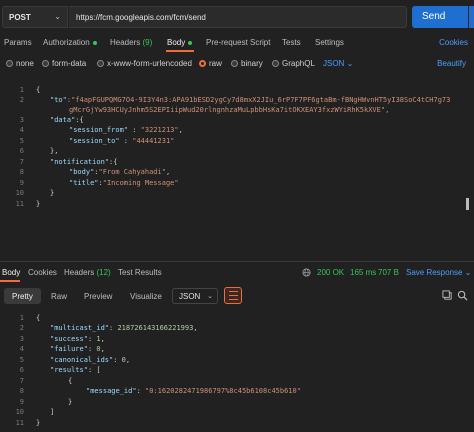 Image resolution: width=474 pixels, height=432 pixels. I want to click on save-response-label: Save Response, so click(434, 272).